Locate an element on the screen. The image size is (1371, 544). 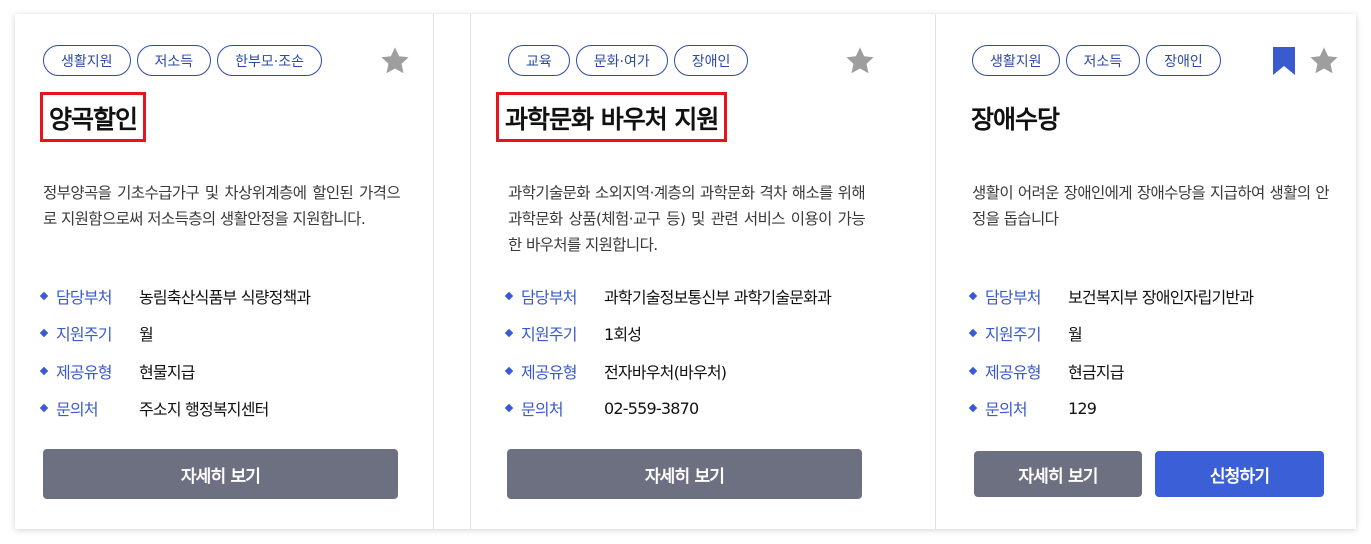
bookmark-icon is located at coordinates (1284, 61).